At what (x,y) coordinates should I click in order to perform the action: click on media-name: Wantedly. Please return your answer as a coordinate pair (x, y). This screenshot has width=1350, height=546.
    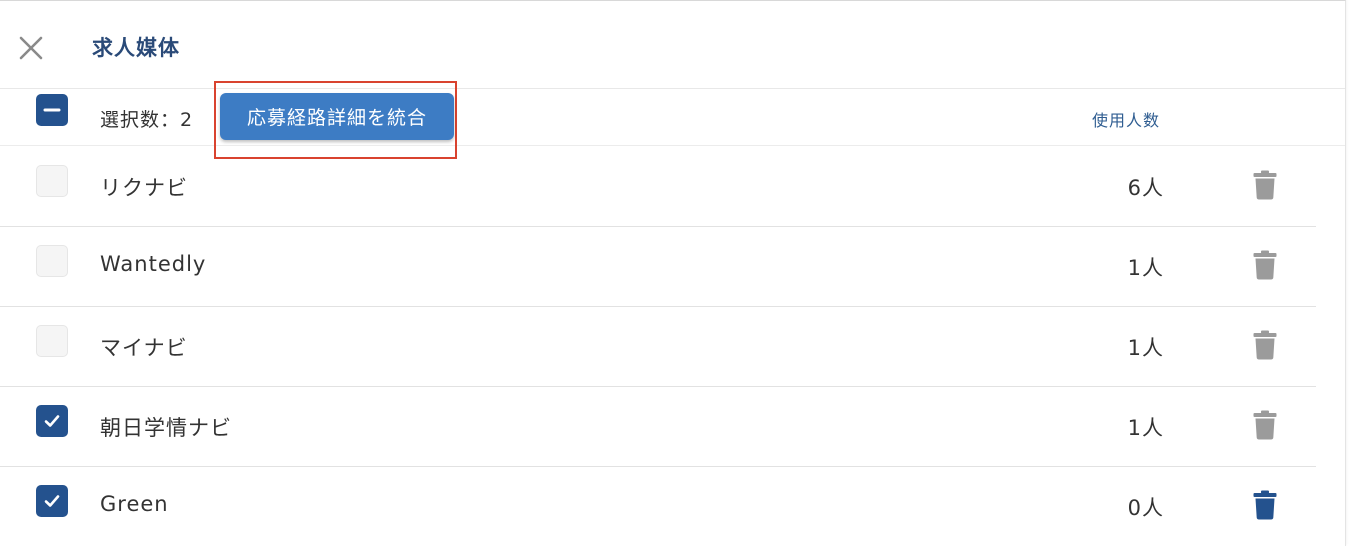
    Looking at the image, I should click on (153, 264).